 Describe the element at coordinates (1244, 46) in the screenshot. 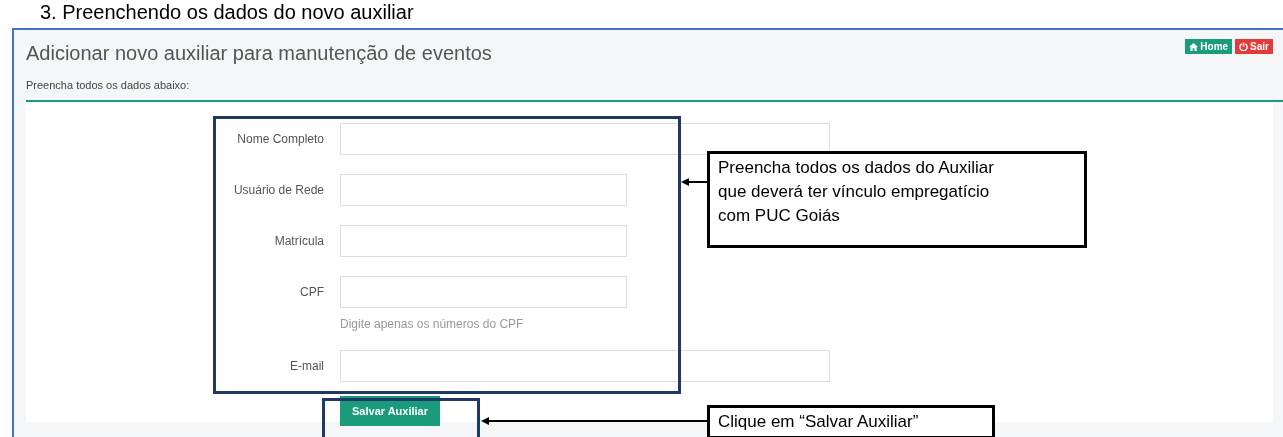

I see `power-icon` at that location.